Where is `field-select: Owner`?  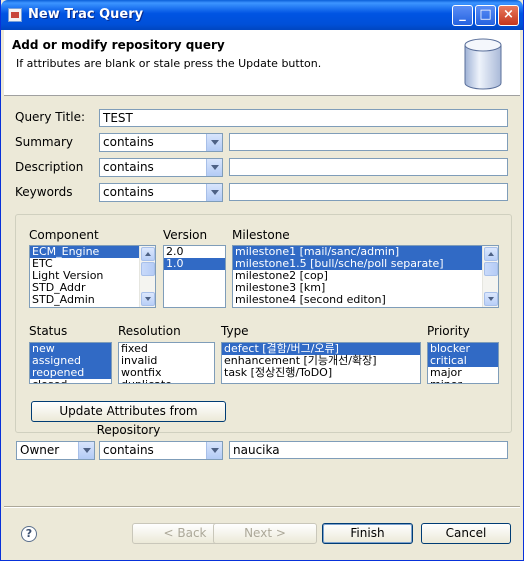 field-select: Owner is located at coordinates (55, 450).